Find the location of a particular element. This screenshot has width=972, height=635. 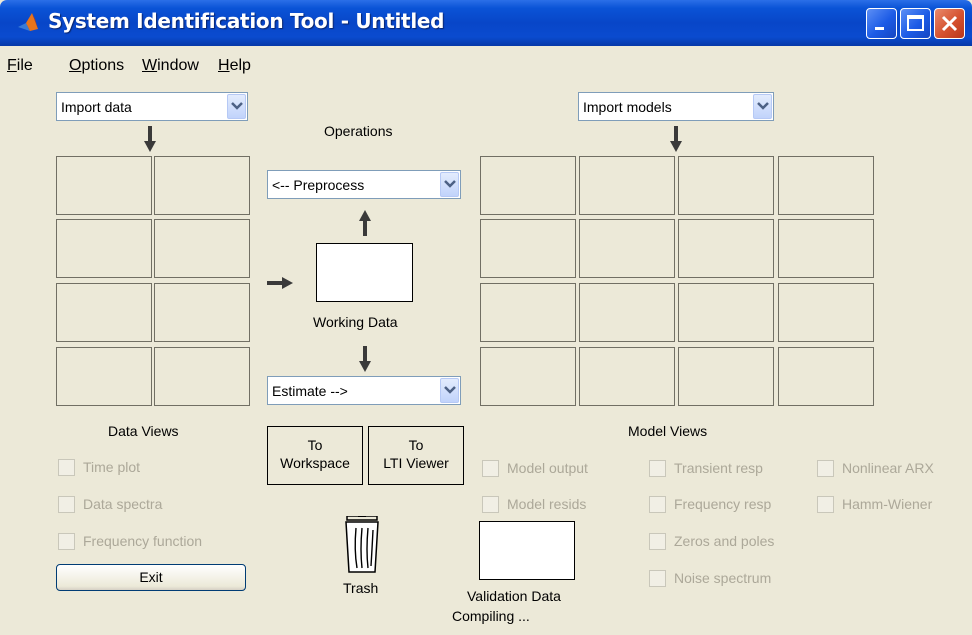

validation-data-label: Validation Data is located at coordinates (514, 596).